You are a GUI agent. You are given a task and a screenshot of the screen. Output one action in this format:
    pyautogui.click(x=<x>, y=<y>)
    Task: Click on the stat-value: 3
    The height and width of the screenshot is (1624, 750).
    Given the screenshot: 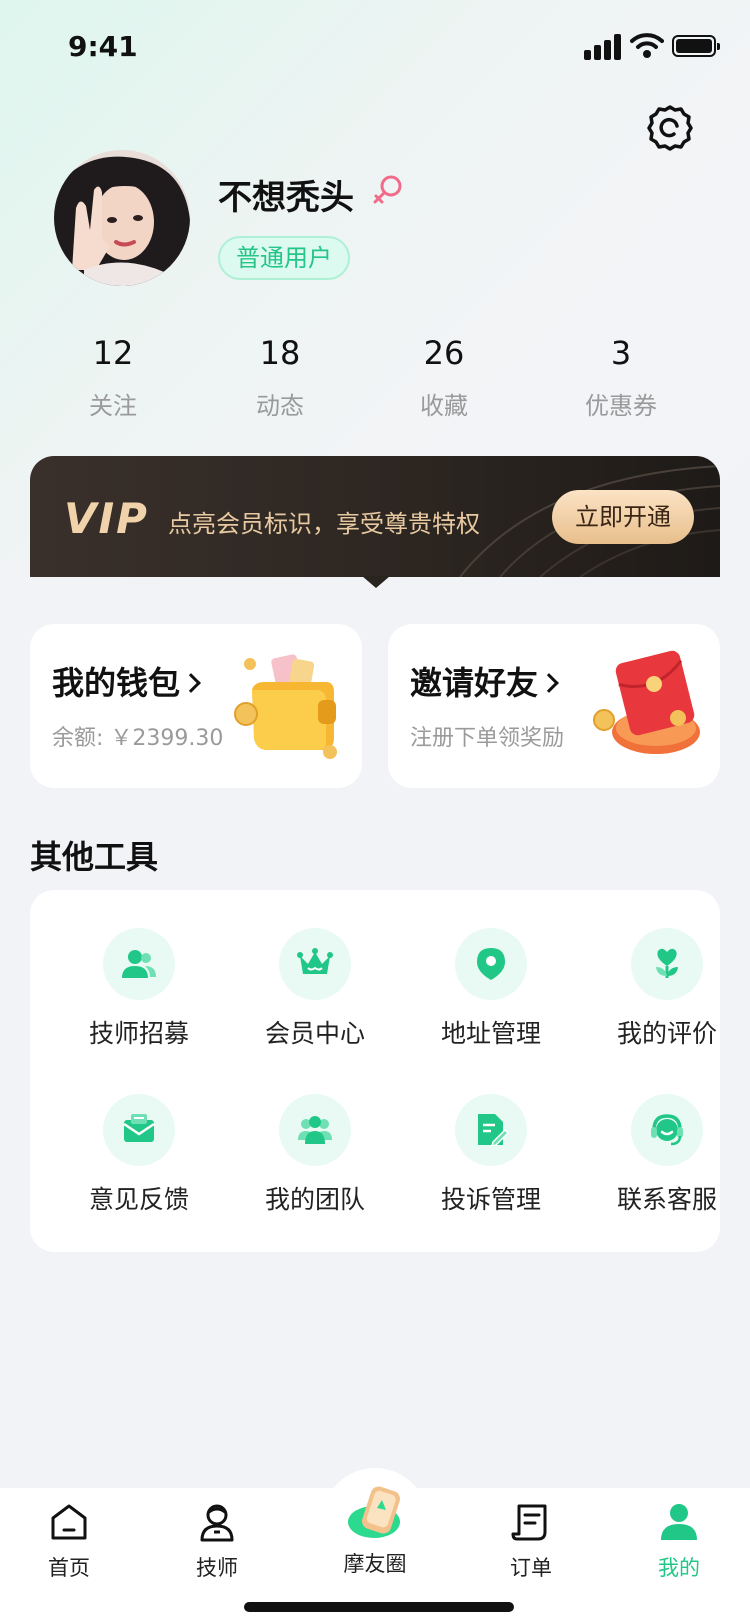 What is the action you would take?
    pyautogui.click(x=621, y=353)
    